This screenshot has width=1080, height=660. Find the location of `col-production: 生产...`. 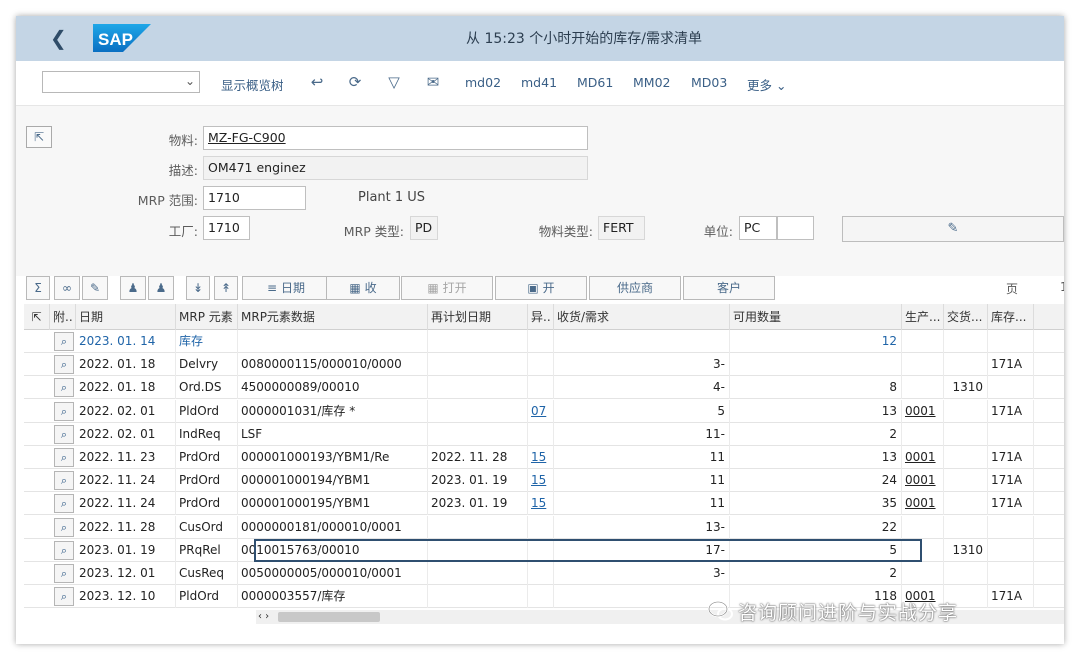

col-production: 生产... is located at coordinates (923, 317).